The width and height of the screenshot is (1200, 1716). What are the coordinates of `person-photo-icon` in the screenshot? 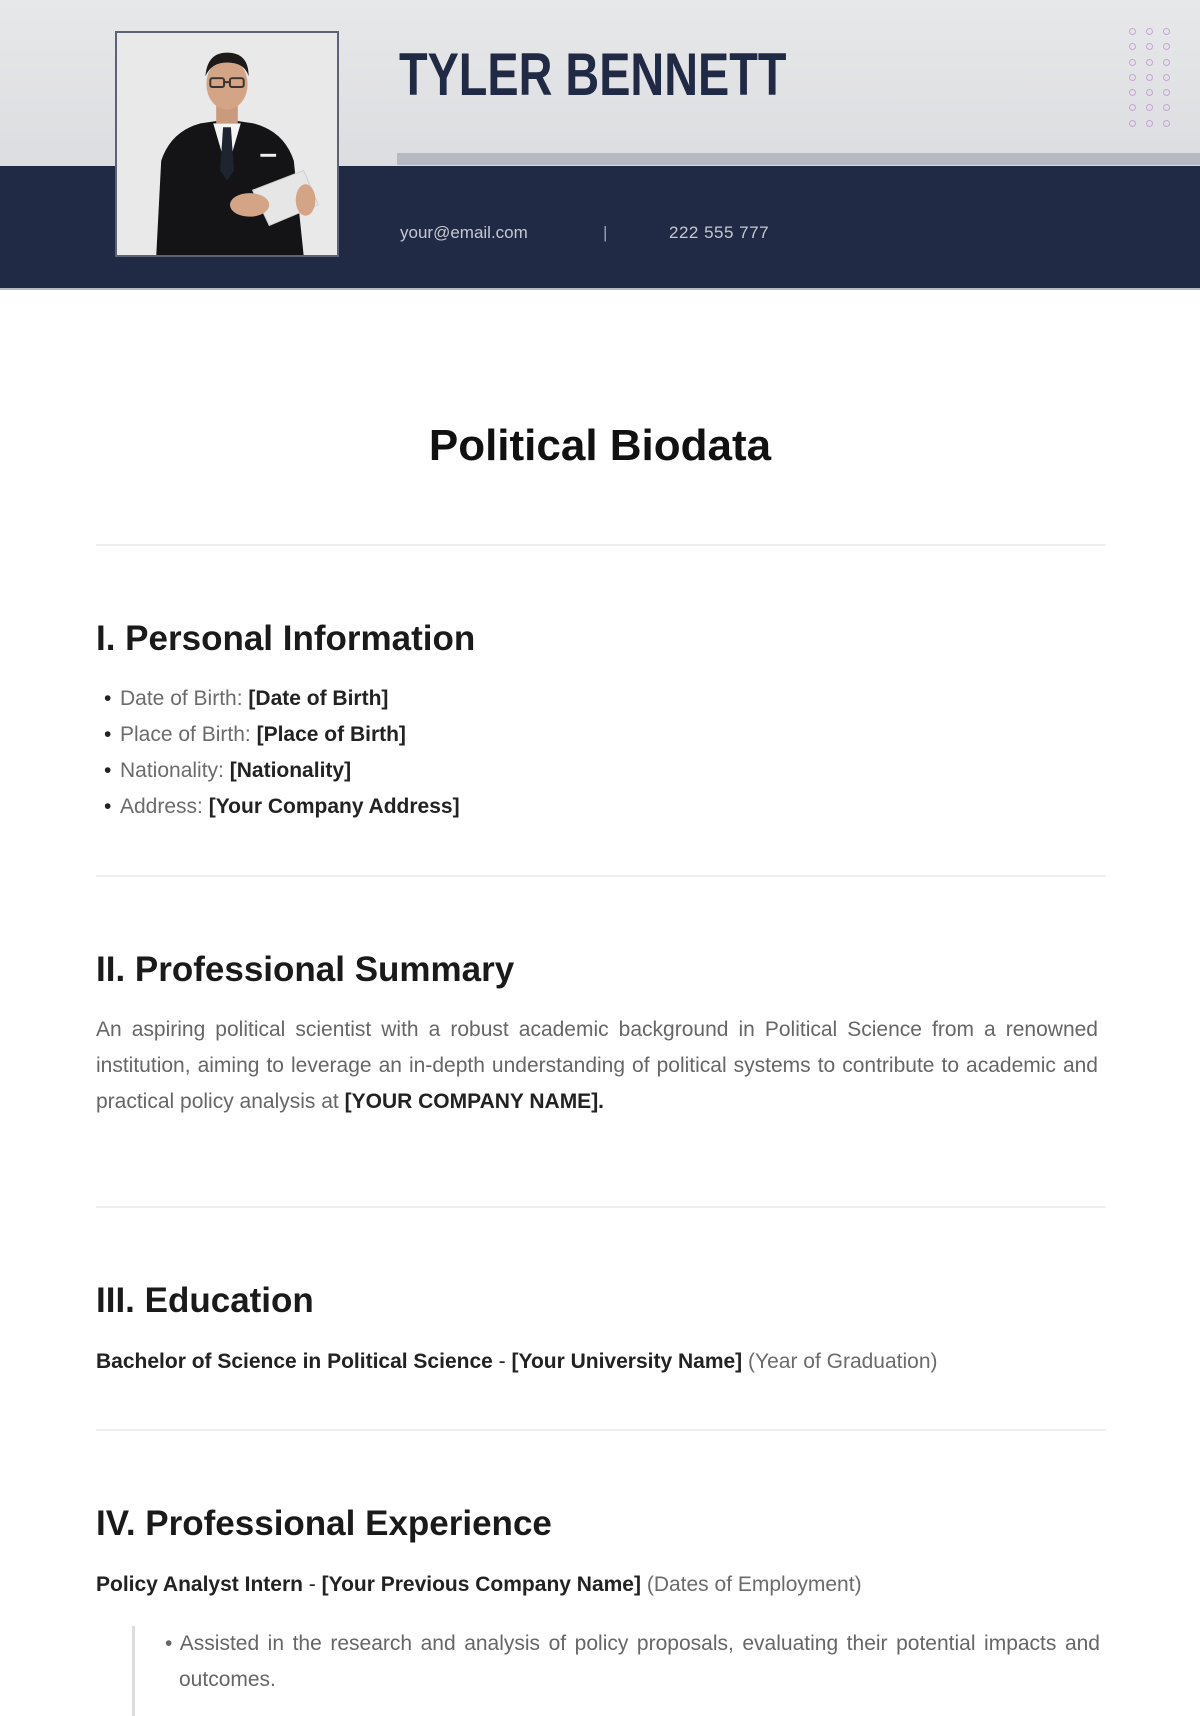 It's located at (227, 144).